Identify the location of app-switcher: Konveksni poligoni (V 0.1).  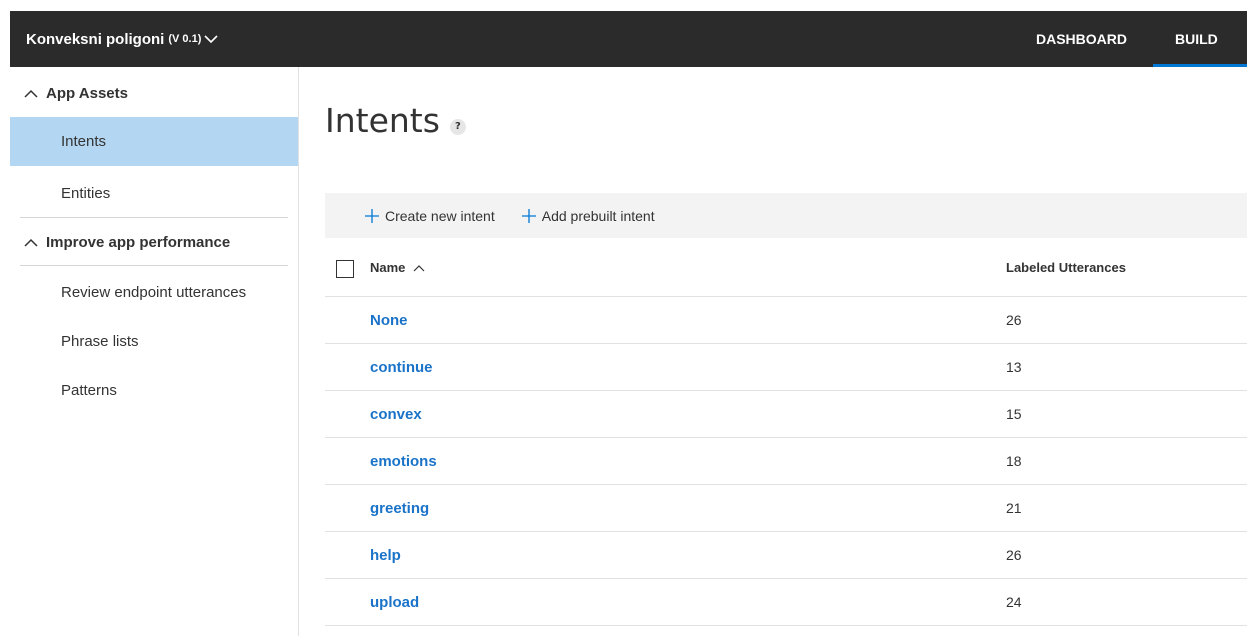
(122, 39).